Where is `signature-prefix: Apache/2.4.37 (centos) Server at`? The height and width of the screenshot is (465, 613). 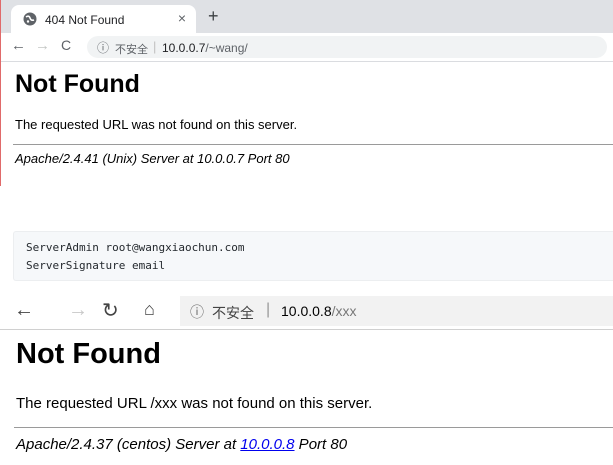
signature-prefix: Apache/2.4.37 (centos) Server at is located at coordinates (128, 444).